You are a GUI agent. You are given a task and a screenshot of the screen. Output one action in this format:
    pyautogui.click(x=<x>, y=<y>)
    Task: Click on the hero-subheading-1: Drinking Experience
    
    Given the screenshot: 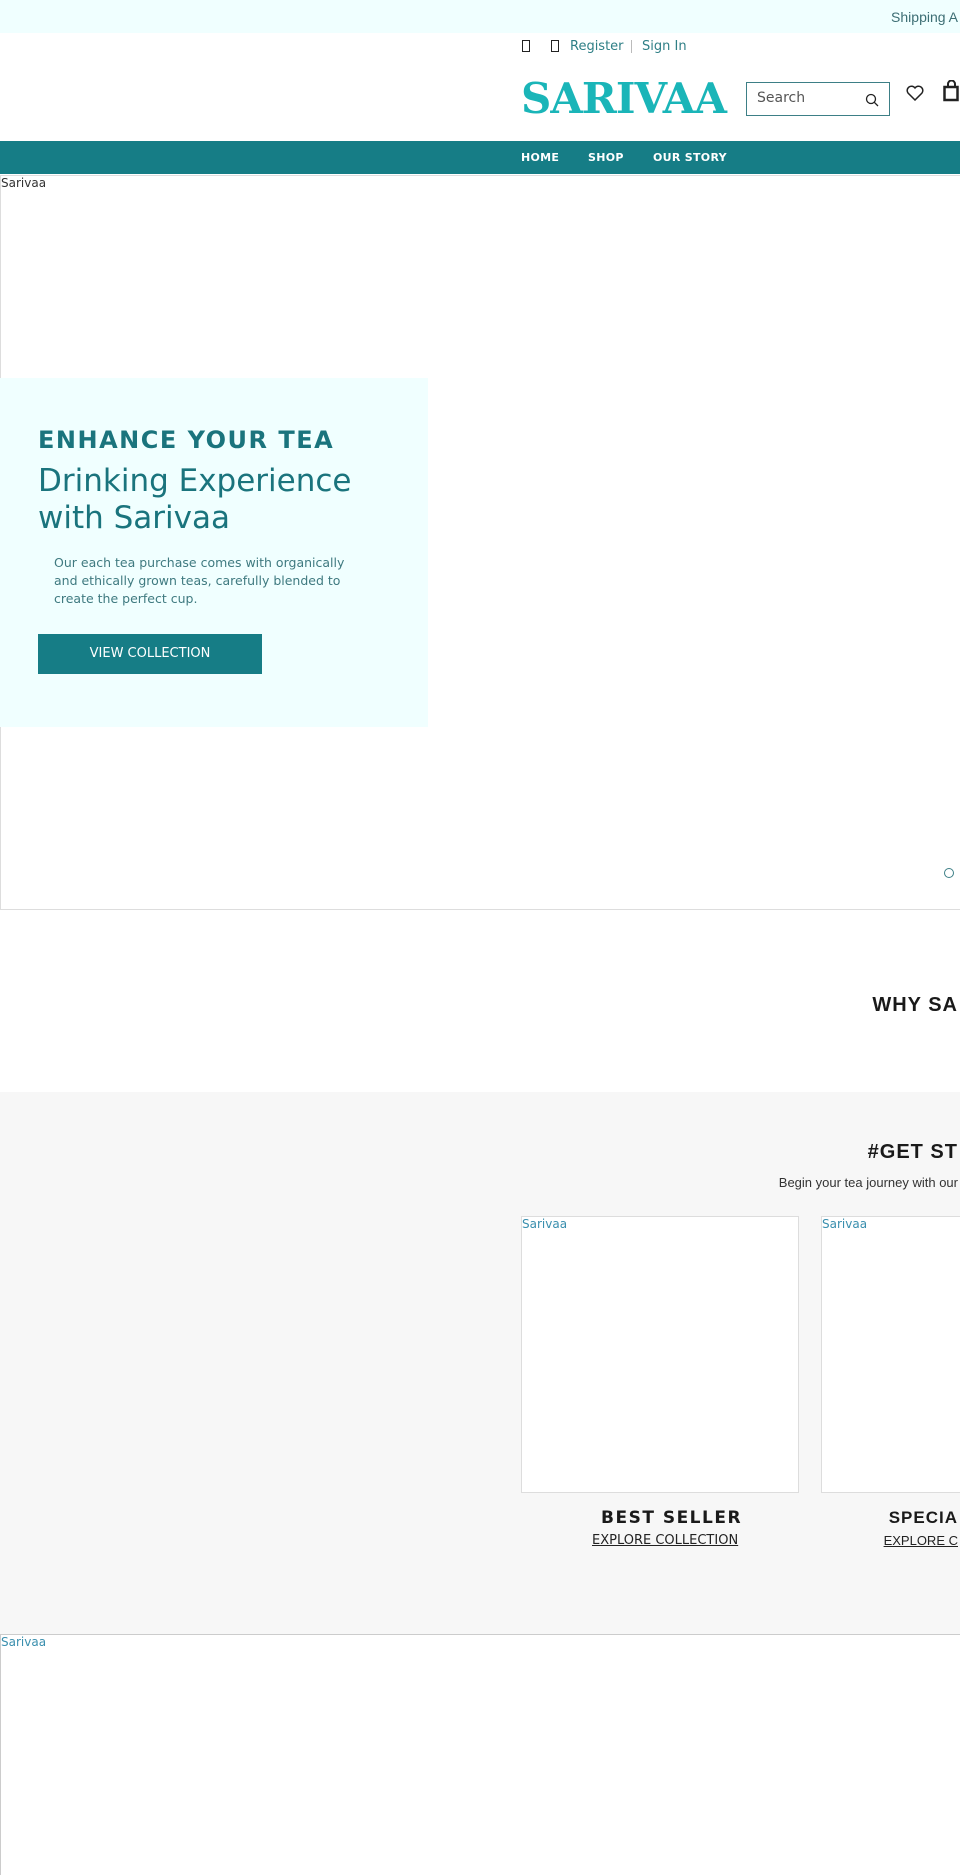 What is the action you would take?
    pyautogui.click(x=195, y=481)
    